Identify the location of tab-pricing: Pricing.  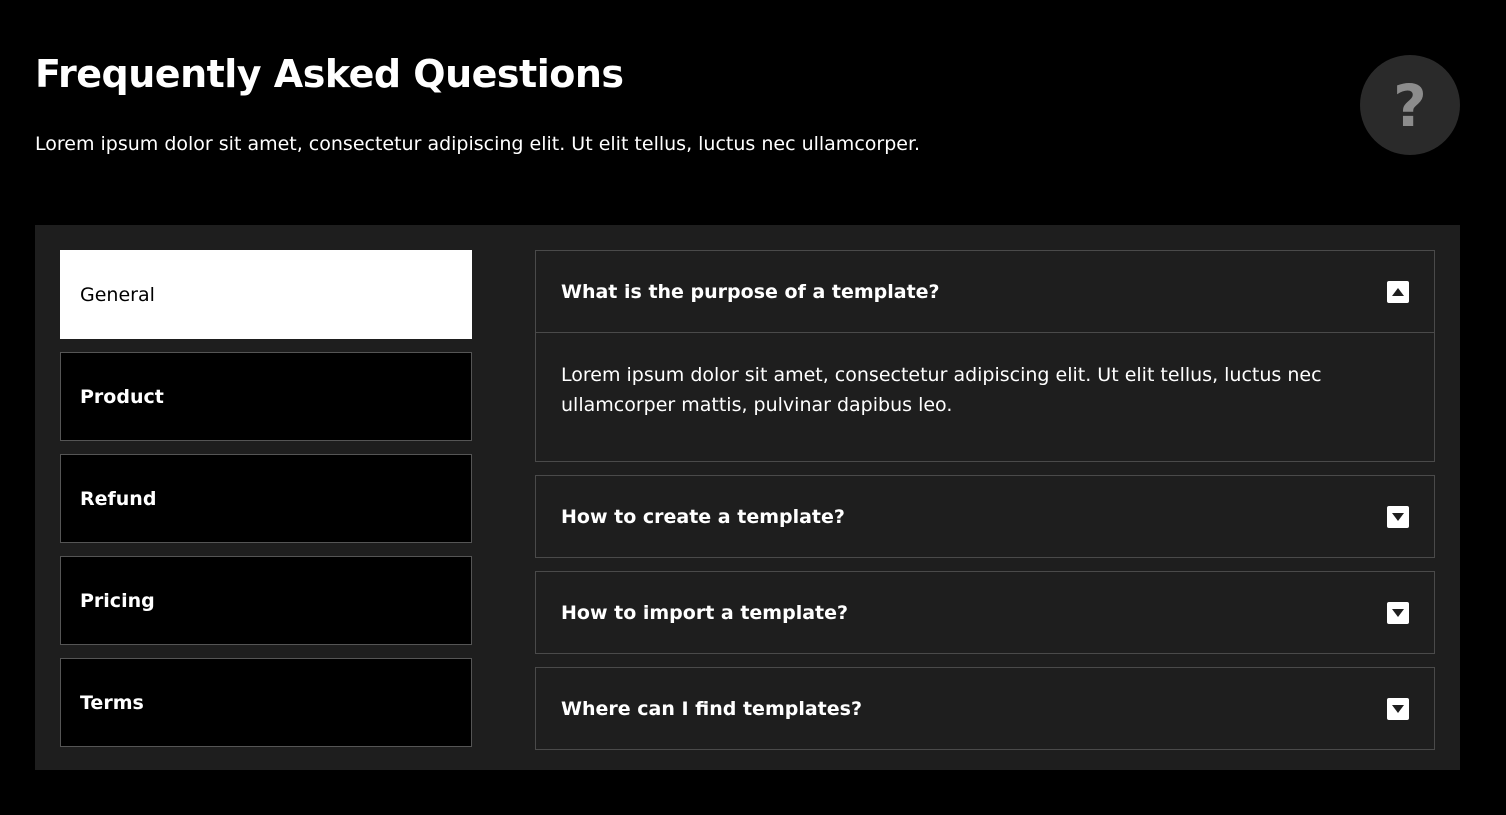
(266, 600).